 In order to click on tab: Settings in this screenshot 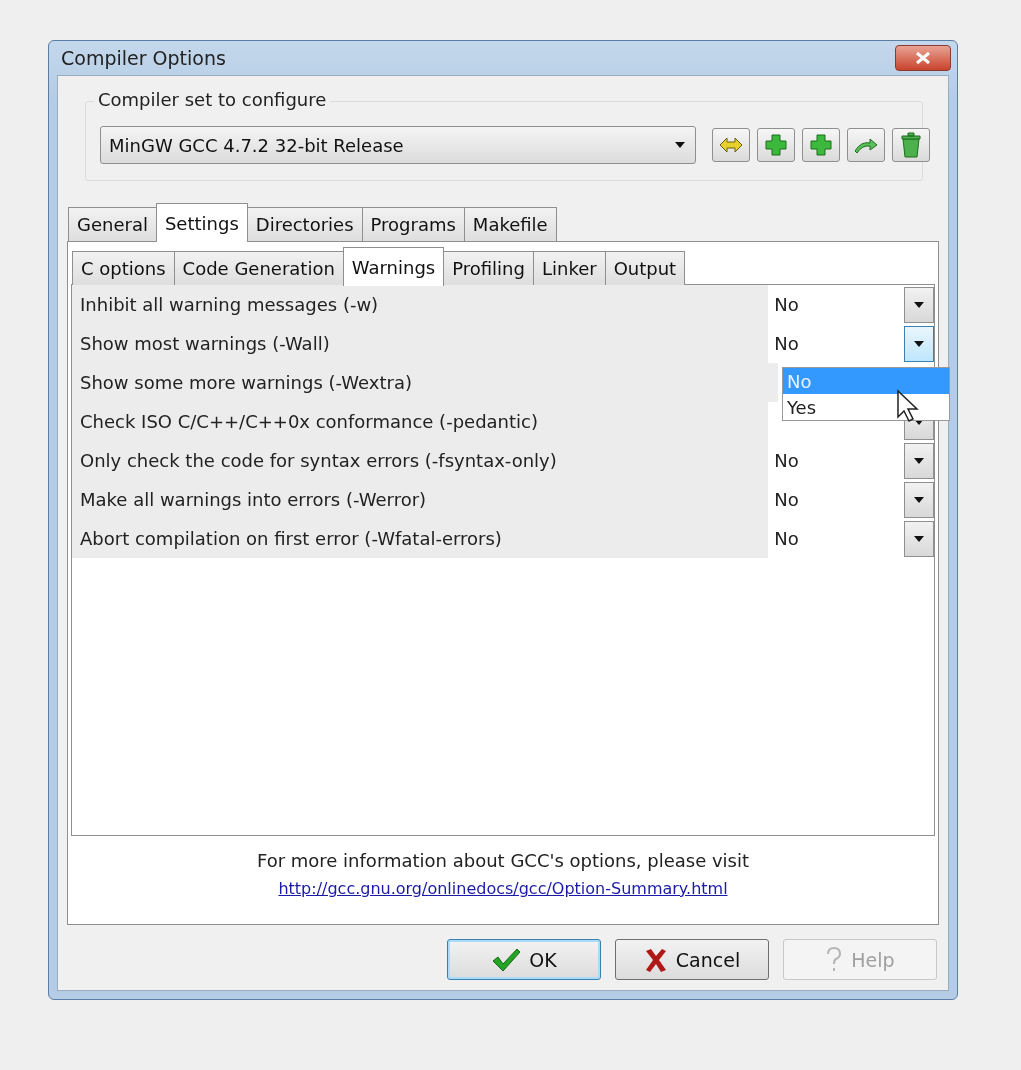, I will do `click(201, 222)`.